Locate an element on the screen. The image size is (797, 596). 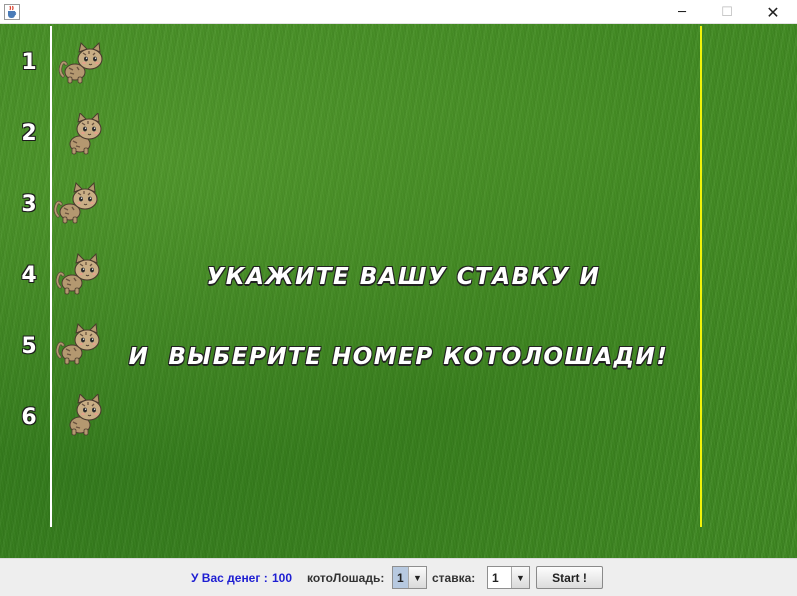
close-button: ✕ is located at coordinates (773, 12).